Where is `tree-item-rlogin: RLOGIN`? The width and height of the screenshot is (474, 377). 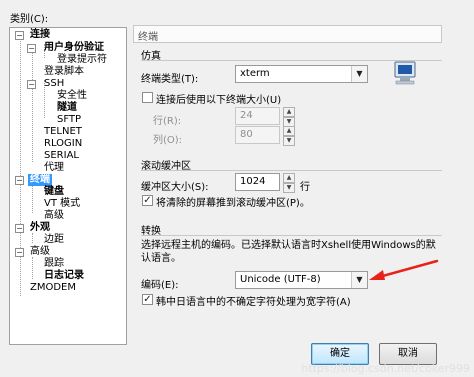
tree-item-rlogin: RLOGIN is located at coordinates (63, 144).